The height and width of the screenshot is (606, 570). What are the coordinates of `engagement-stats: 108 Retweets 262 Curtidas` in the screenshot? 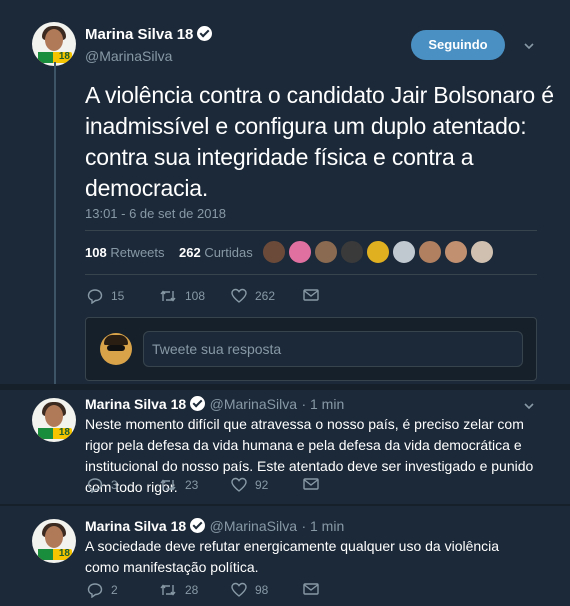 It's located at (169, 252).